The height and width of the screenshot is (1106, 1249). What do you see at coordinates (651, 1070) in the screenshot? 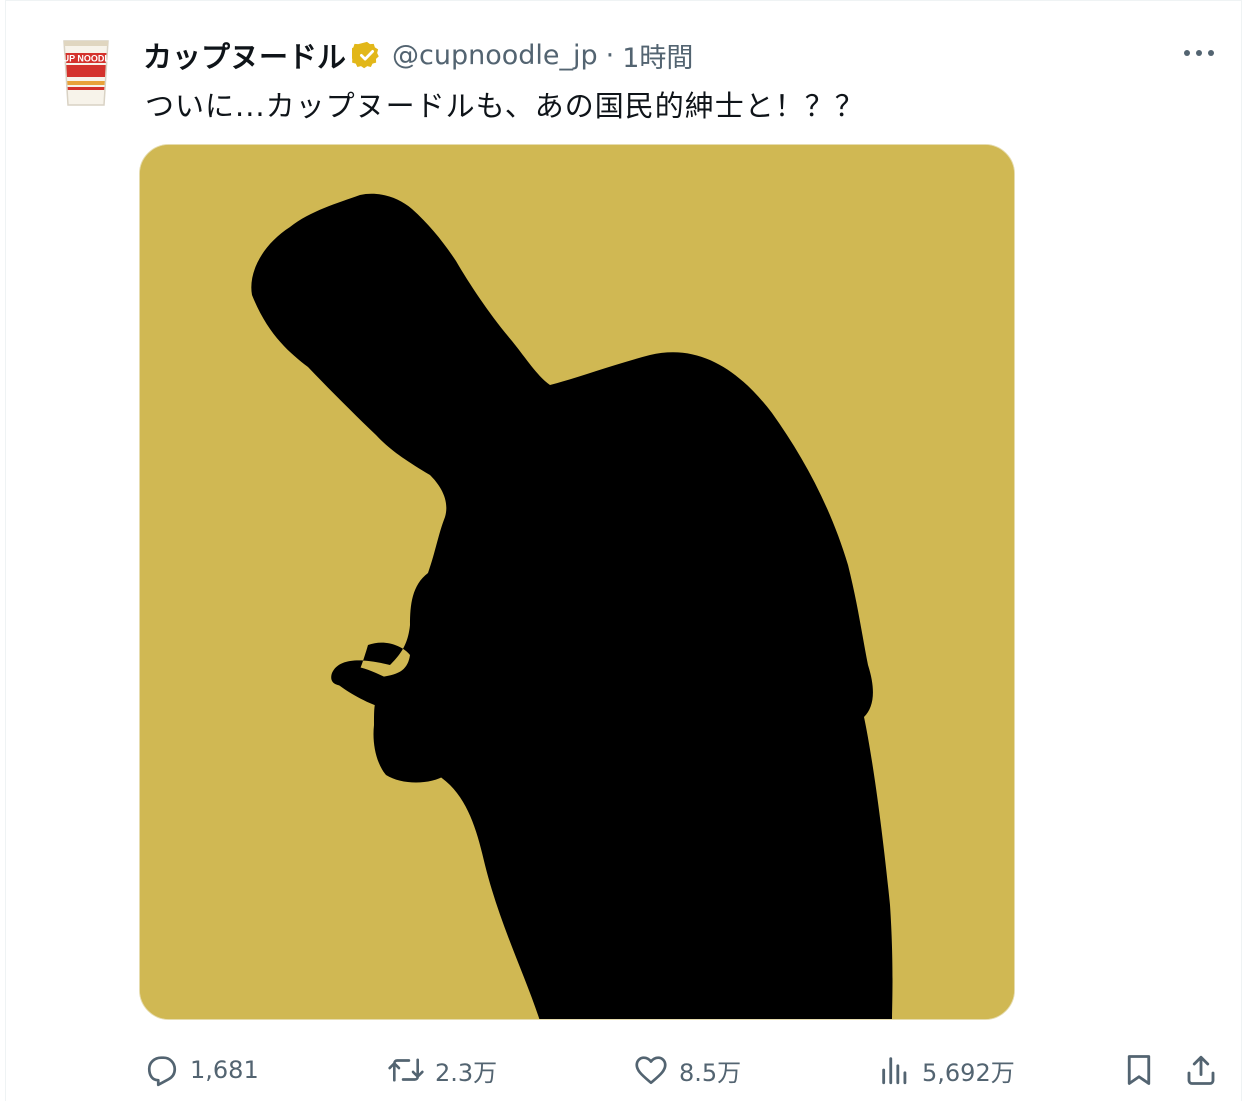
I see `heart-icon` at bounding box center [651, 1070].